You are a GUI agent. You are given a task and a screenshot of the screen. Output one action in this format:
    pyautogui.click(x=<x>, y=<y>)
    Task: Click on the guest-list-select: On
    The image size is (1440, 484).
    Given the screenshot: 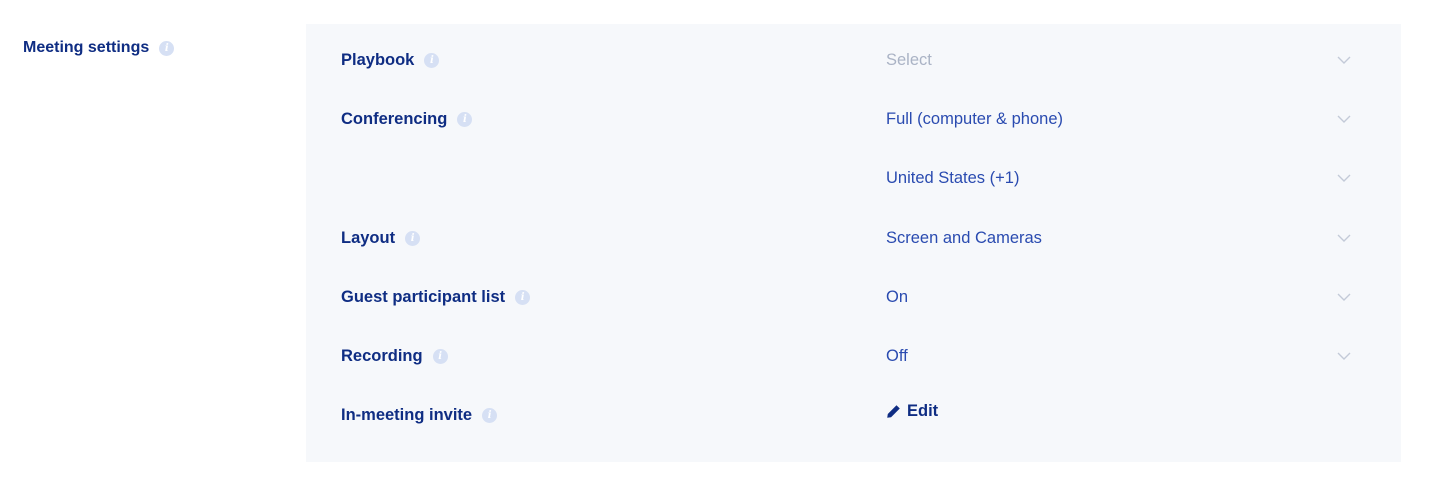 What is the action you would take?
    pyautogui.click(x=1118, y=297)
    